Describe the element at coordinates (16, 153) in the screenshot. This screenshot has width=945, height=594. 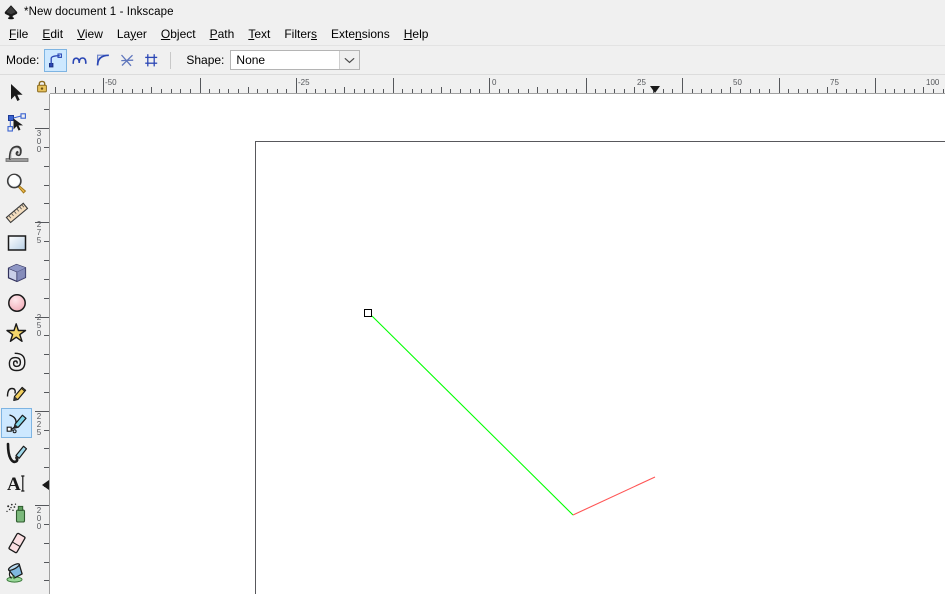
I see `tweak-tool` at that location.